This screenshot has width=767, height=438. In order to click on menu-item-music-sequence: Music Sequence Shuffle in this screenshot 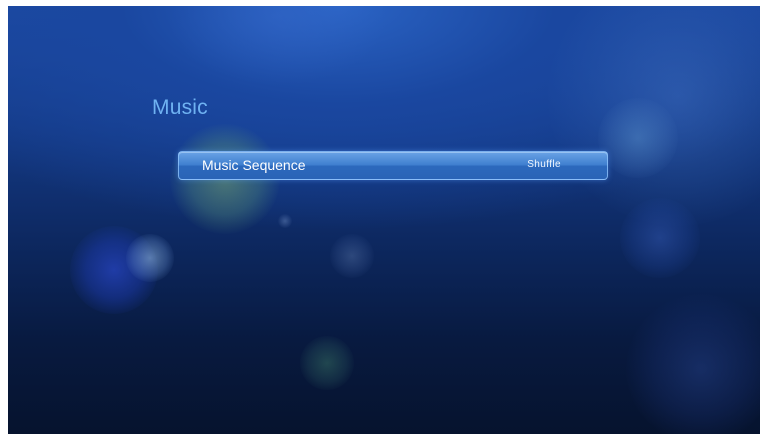, I will do `click(393, 165)`.